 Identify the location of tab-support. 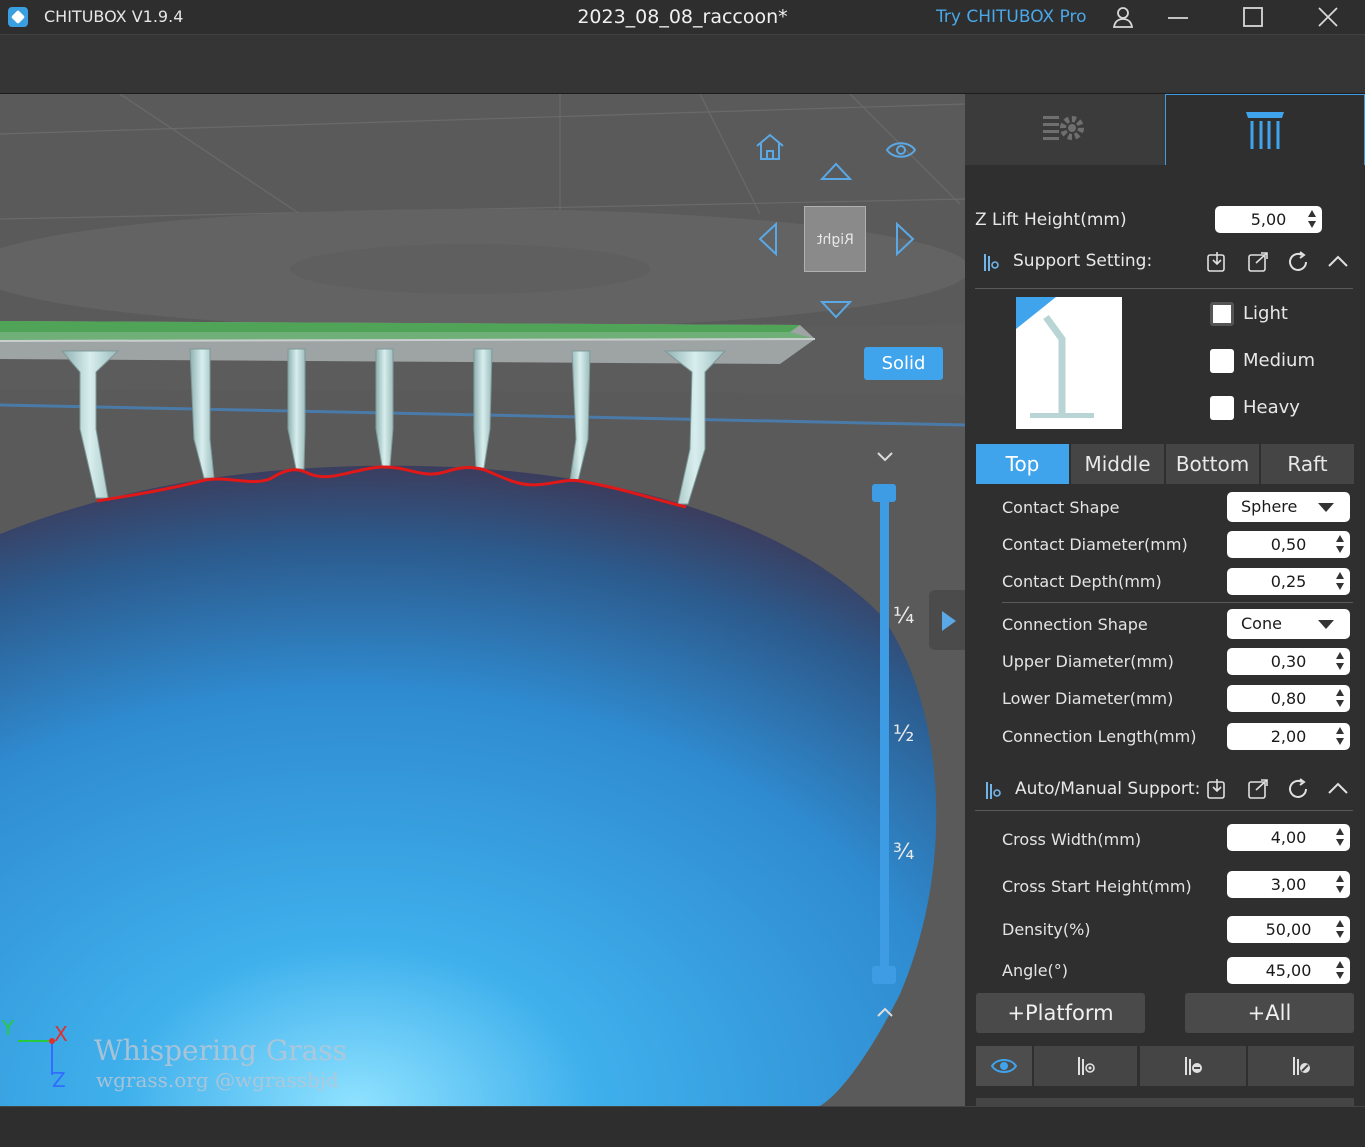
(1265, 129).